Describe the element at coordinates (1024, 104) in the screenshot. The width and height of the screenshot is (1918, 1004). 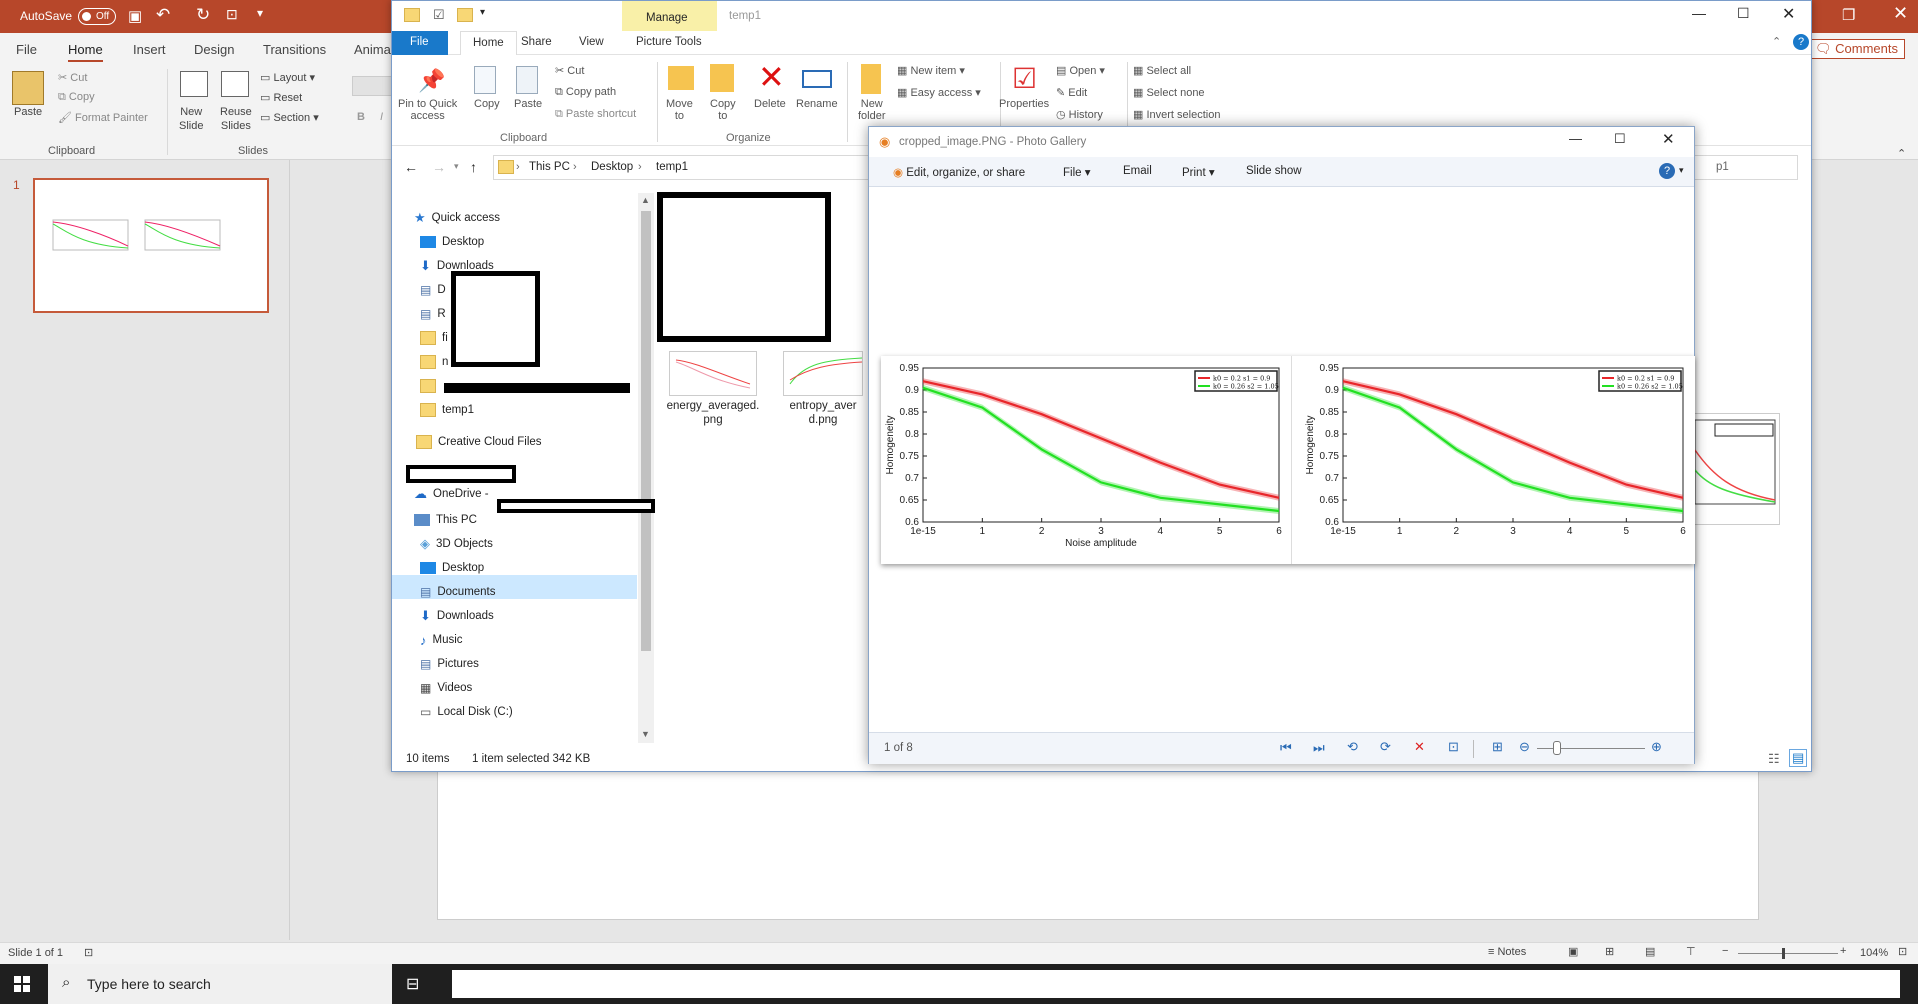
I see `properties-label: Properties` at that location.